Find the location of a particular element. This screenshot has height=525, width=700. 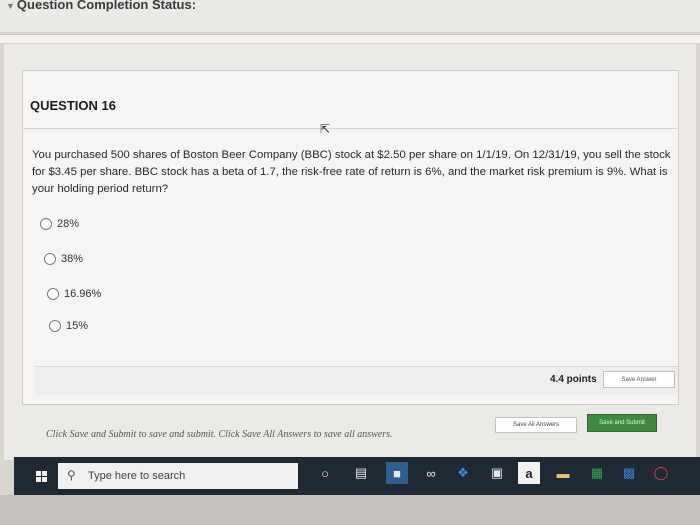

question-divider is located at coordinates (349, 128).